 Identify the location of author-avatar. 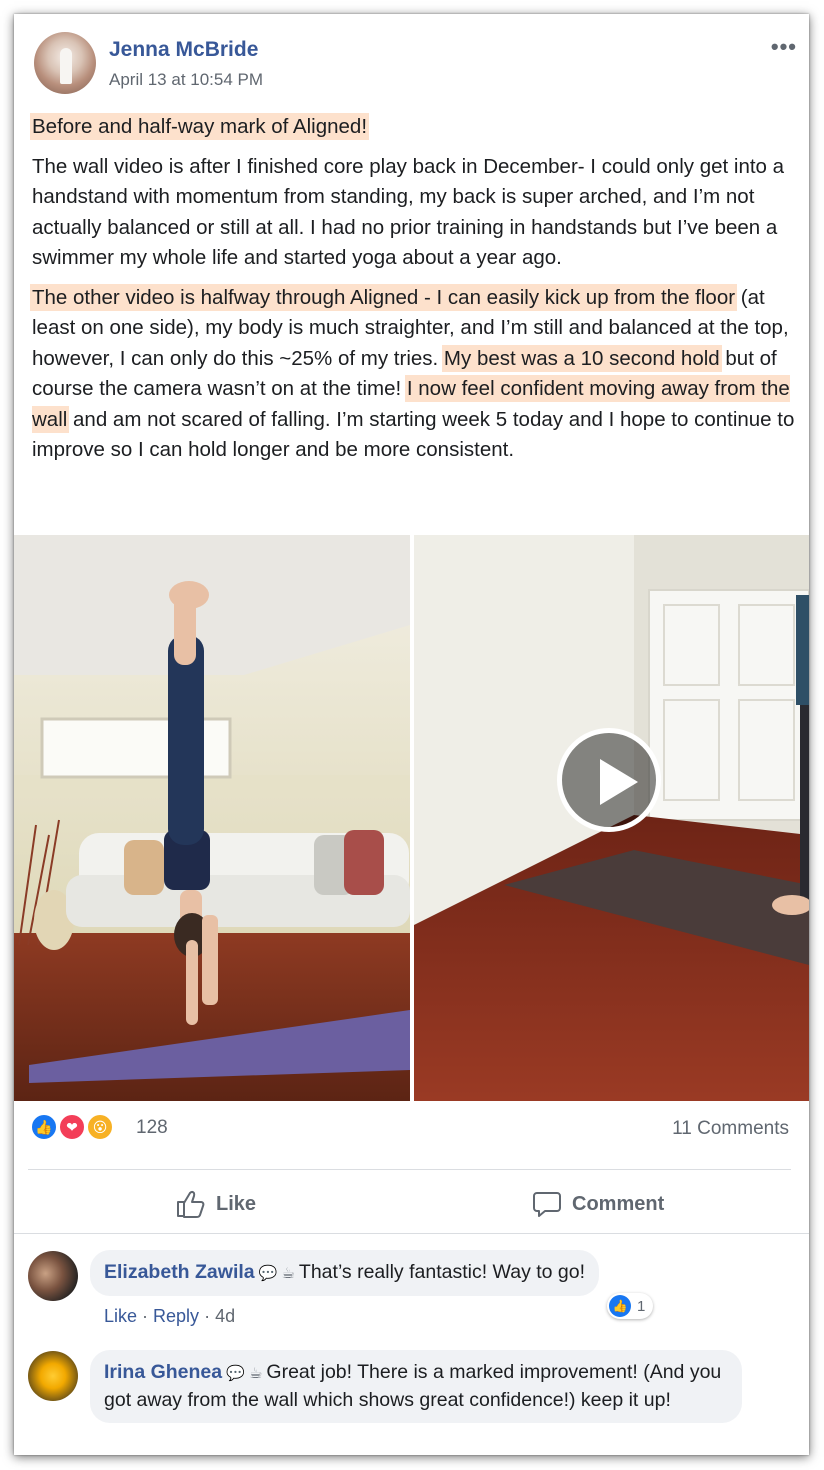
(65, 63).